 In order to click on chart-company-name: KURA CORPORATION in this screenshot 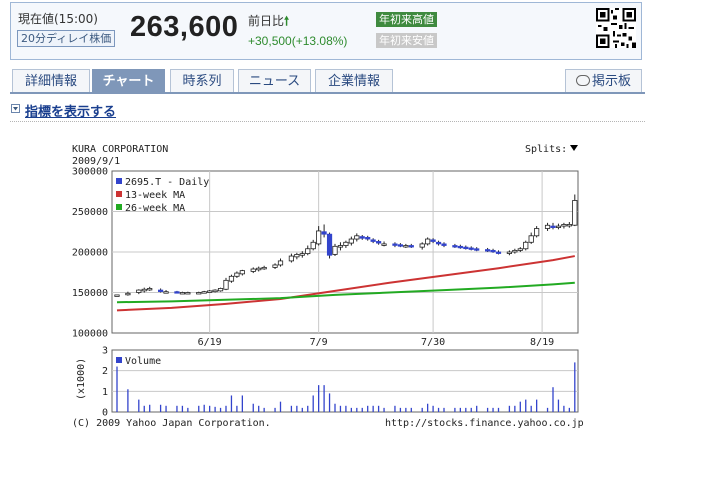, I will do `click(120, 149)`.